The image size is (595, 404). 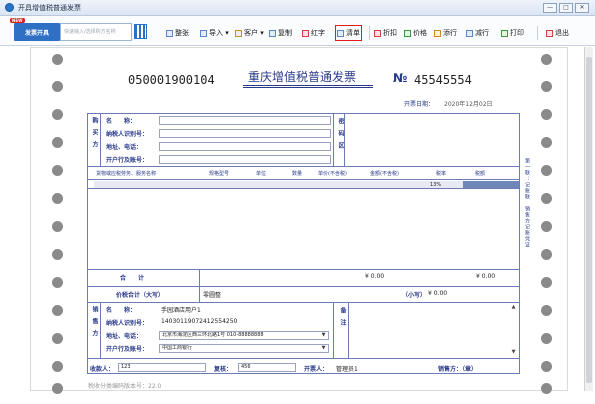 What do you see at coordinates (267, 367) in the screenshot?
I see `checker-input: 456` at bounding box center [267, 367].